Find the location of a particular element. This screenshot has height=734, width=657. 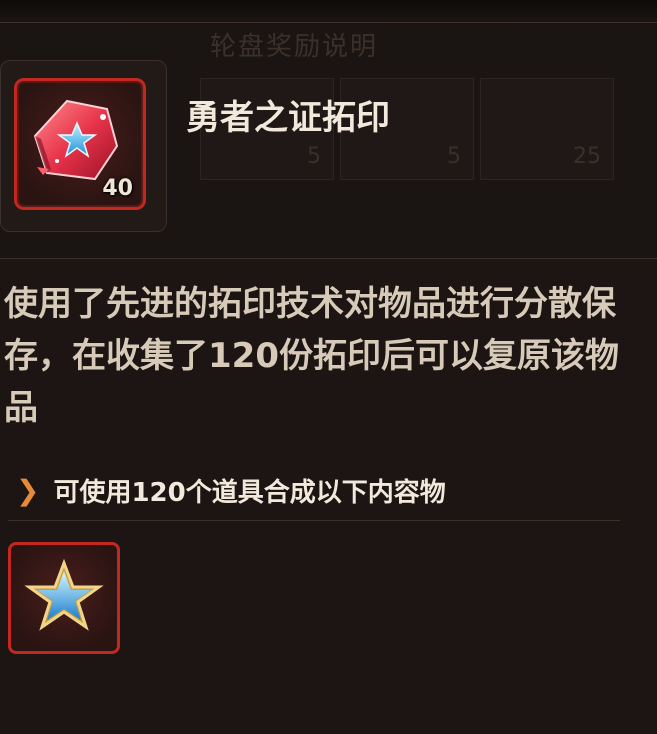

background-slot-count: 25 is located at coordinates (587, 156).